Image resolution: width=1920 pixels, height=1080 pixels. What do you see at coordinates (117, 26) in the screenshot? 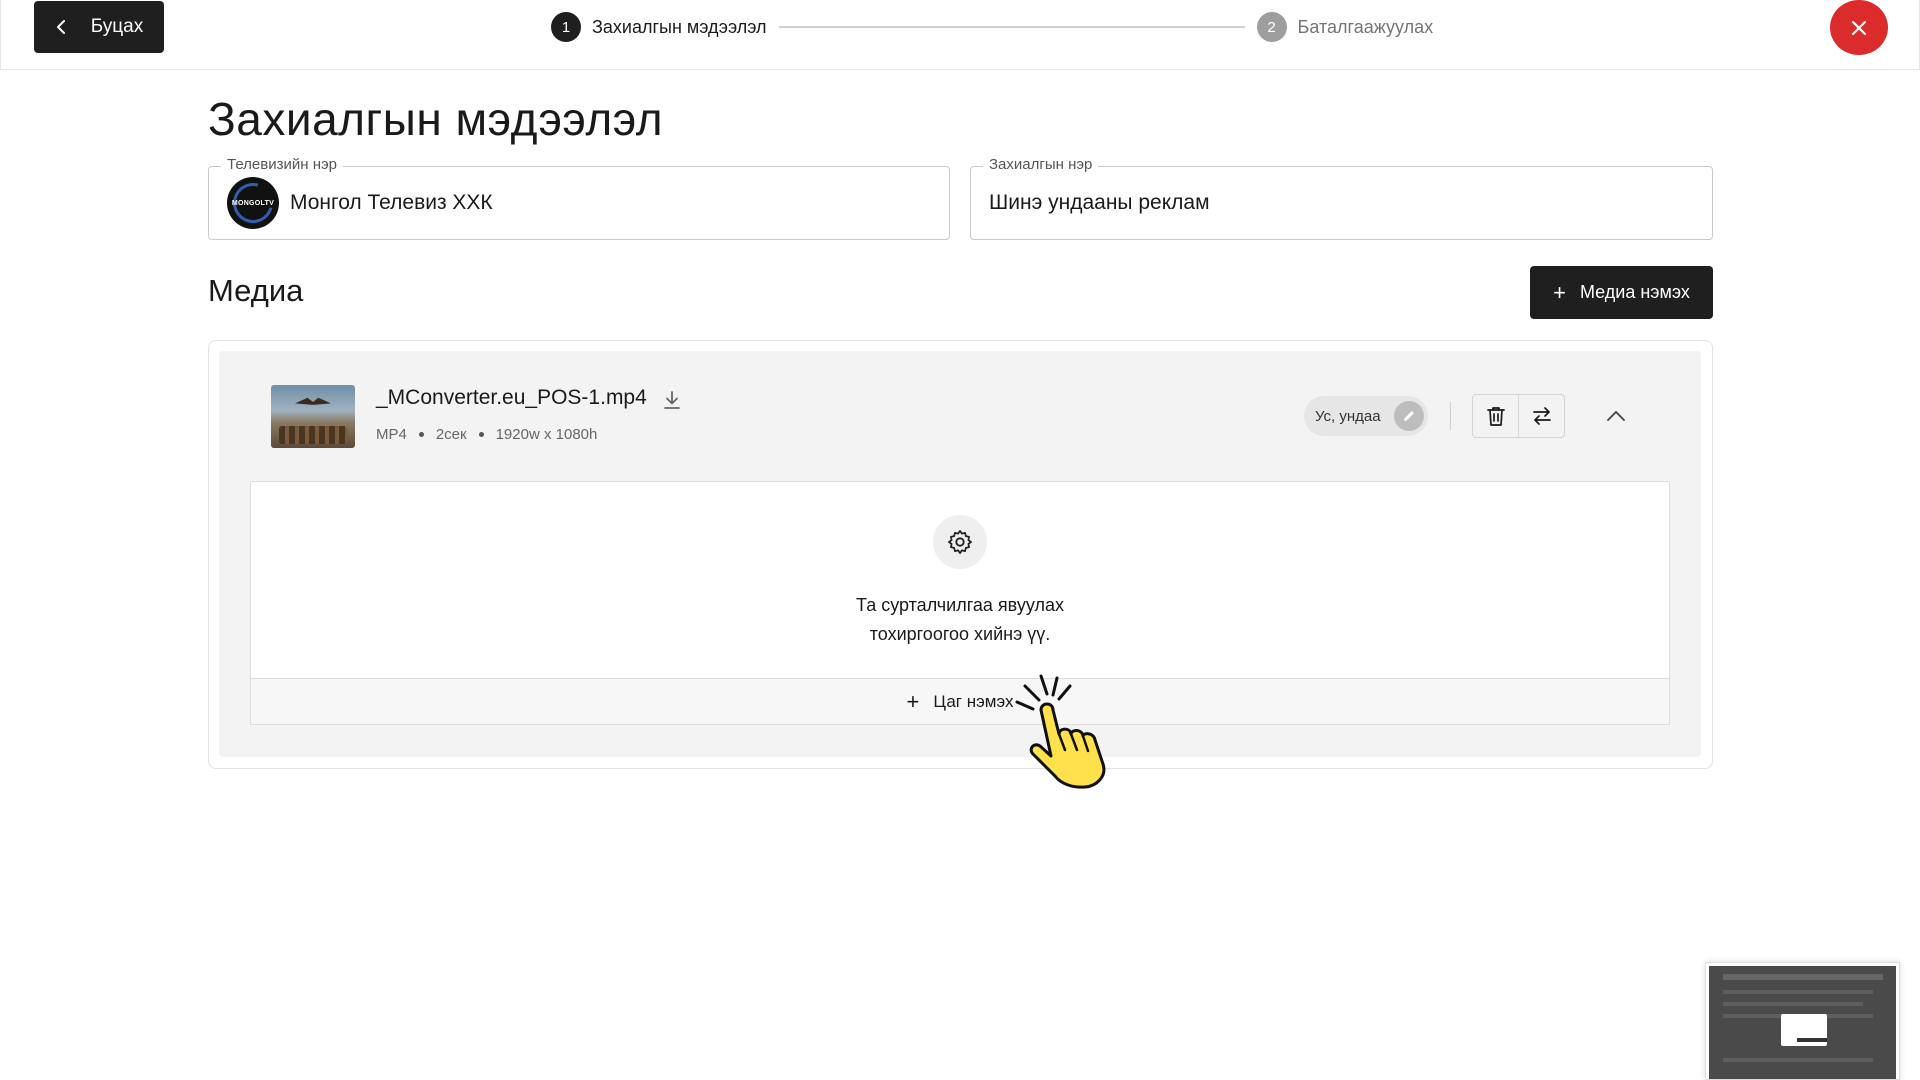
I see `back-button-label: Буцах` at bounding box center [117, 26].